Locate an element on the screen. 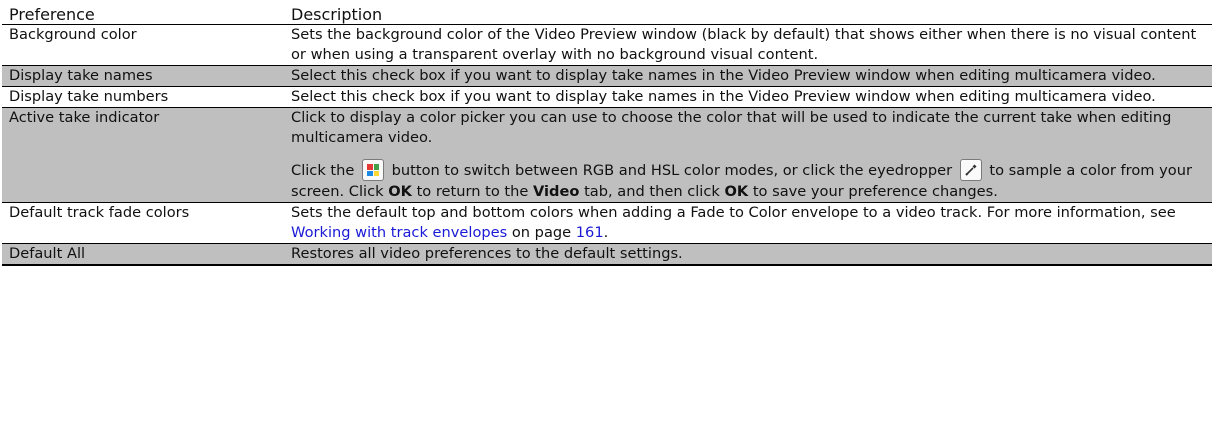  preference-name: Display take names is located at coordinates (81, 75).